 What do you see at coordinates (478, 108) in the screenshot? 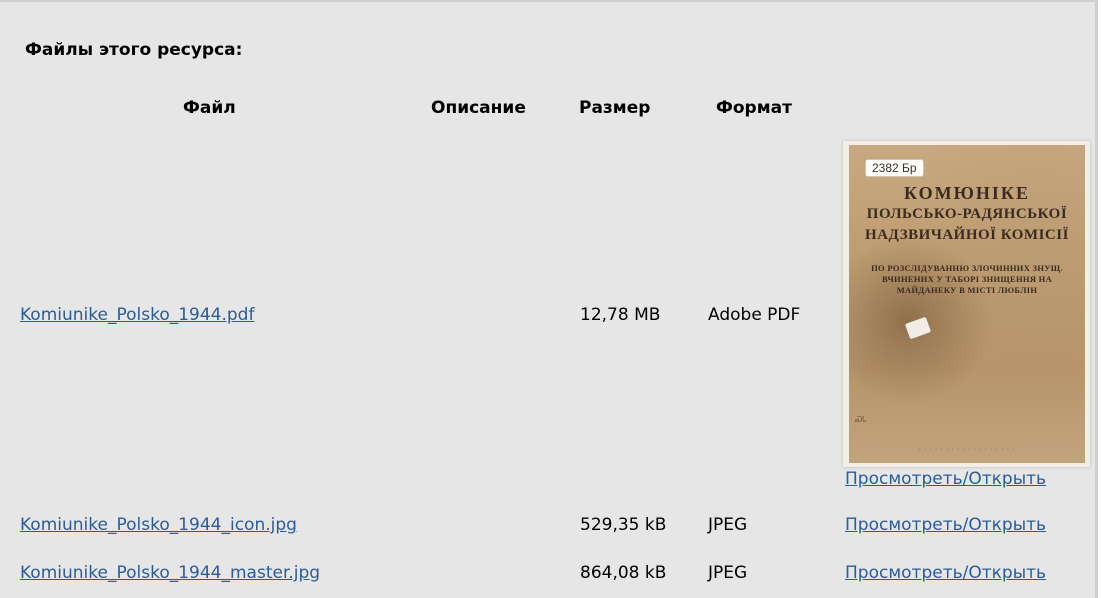
I see `column-header-description: Описание` at bounding box center [478, 108].